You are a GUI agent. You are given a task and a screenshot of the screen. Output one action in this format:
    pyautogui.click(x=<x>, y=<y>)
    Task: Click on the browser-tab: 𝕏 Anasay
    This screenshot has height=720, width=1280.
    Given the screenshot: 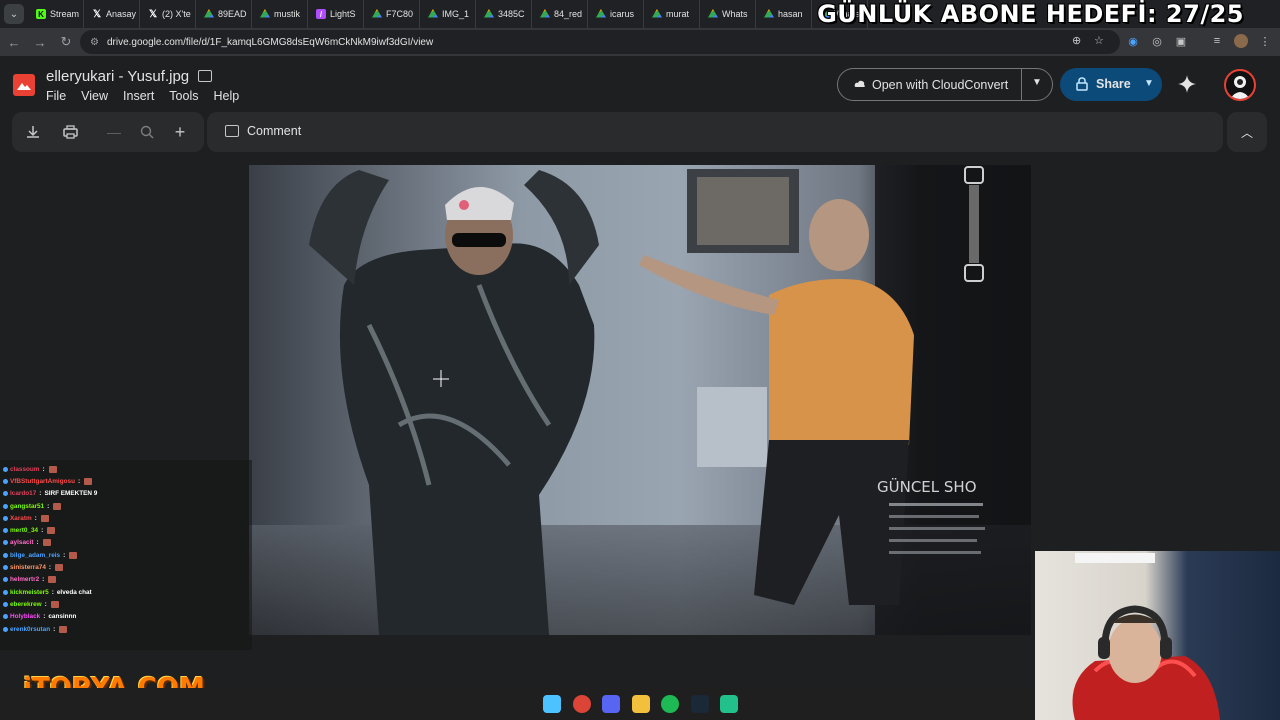 What is the action you would take?
    pyautogui.click(x=112, y=14)
    